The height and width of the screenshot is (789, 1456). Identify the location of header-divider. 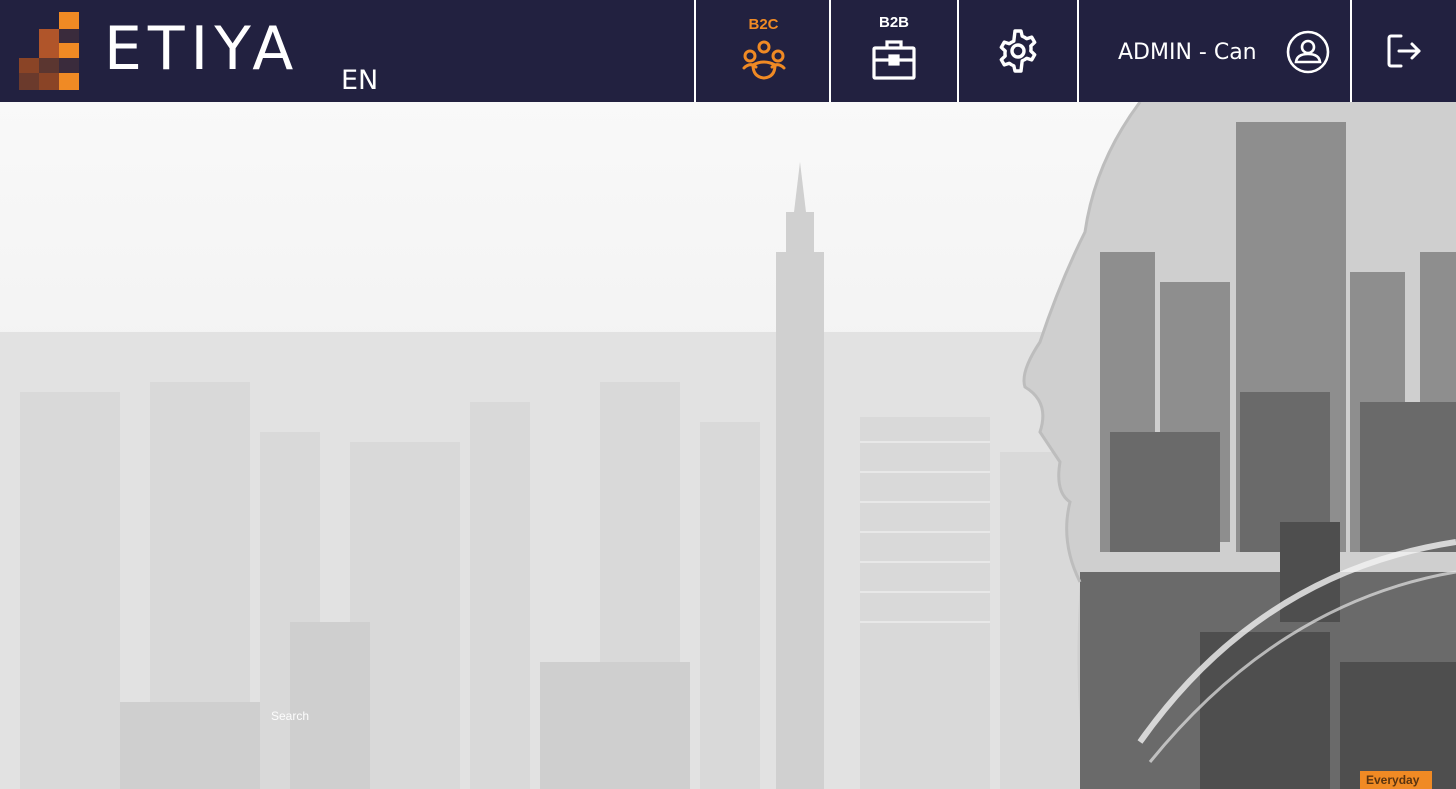
(695, 51).